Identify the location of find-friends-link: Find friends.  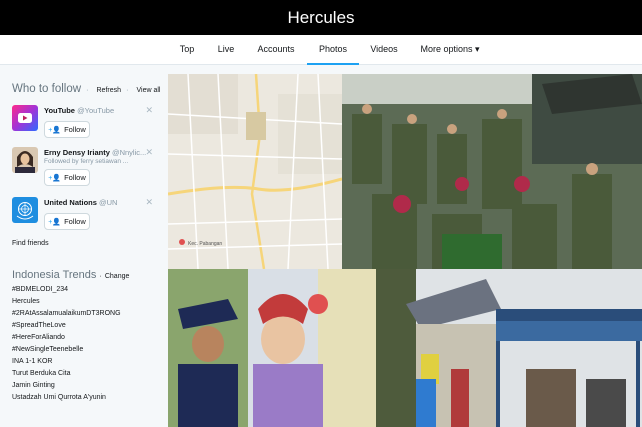
(30, 243).